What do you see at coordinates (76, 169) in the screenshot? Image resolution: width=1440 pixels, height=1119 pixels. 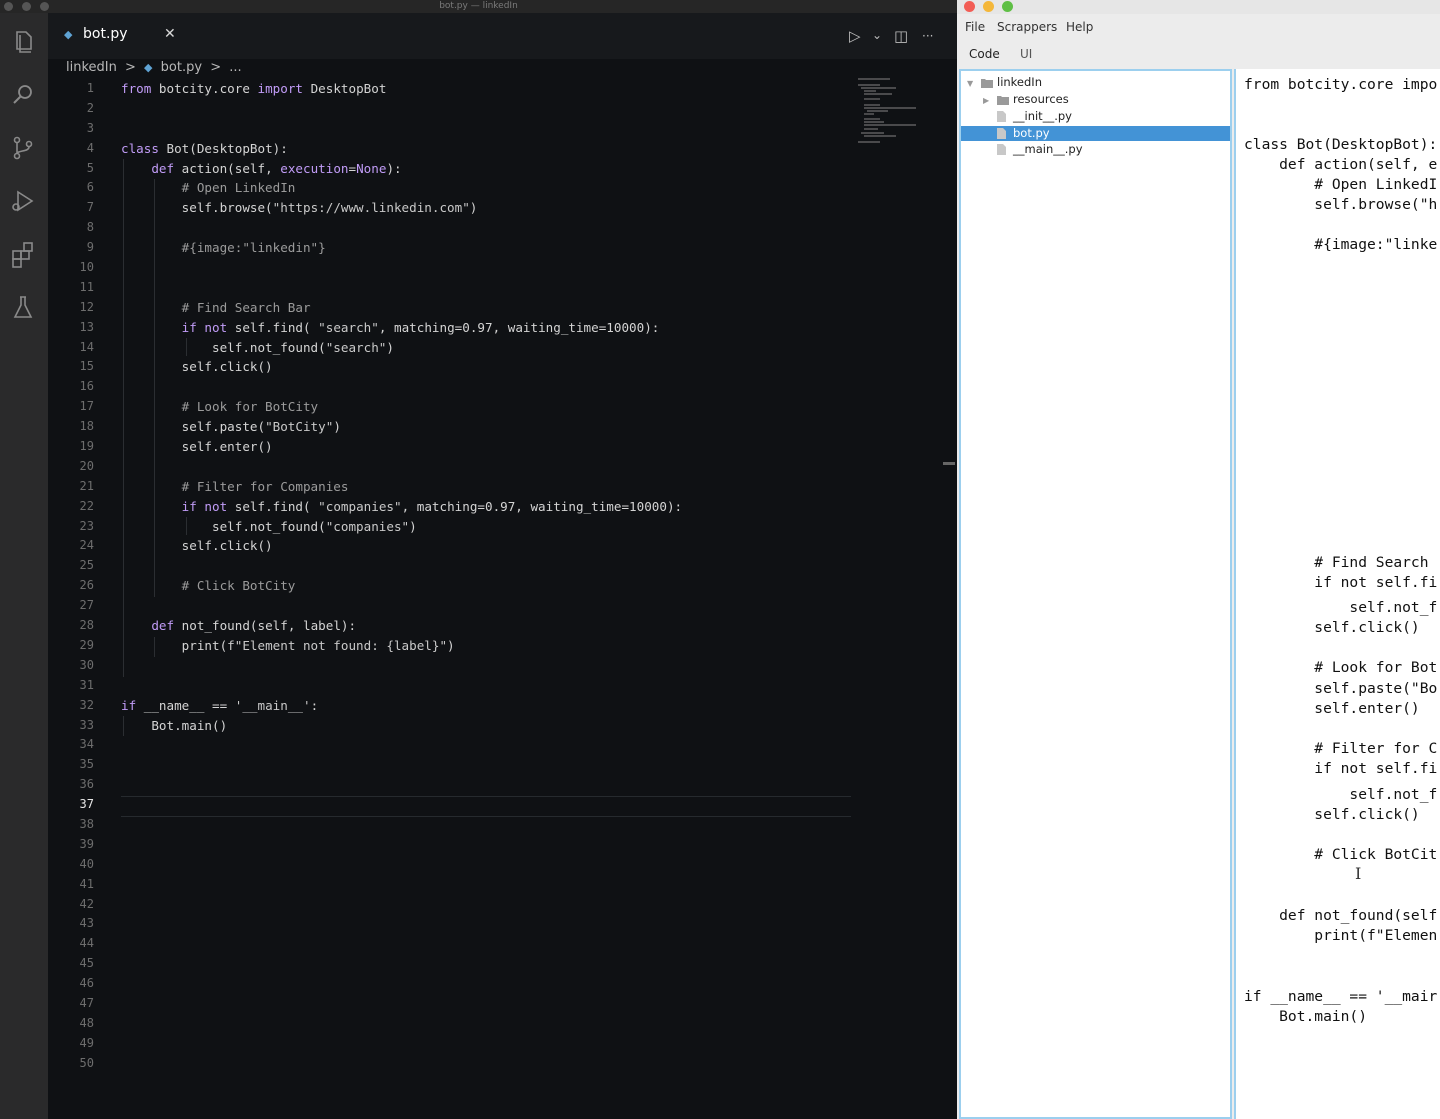 I see `line-number: 5` at bounding box center [76, 169].